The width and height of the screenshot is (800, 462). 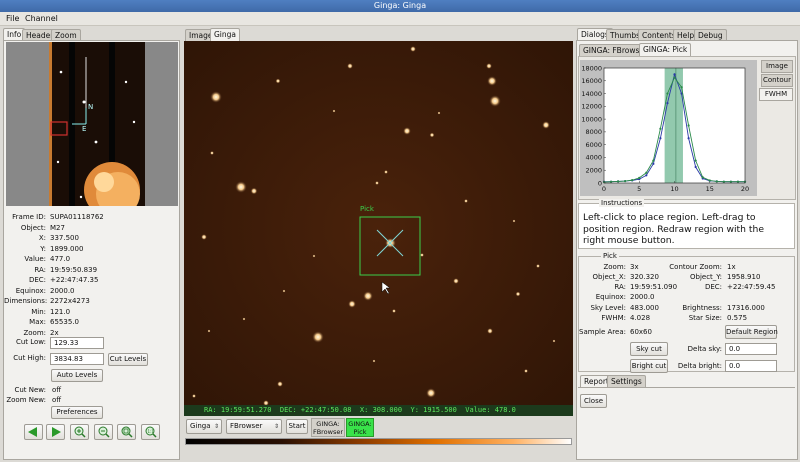 I want to click on info-field-value: 19:59:50.839, so click(x=74, y=269).